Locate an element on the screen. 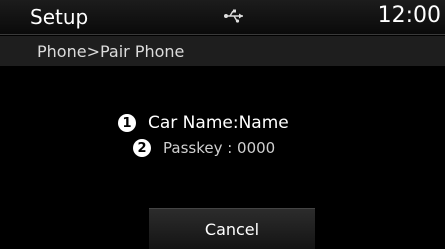 The width and height of the screenshot is (445, 249). step-2-badge: 2 is located at coordinates (142, 148).